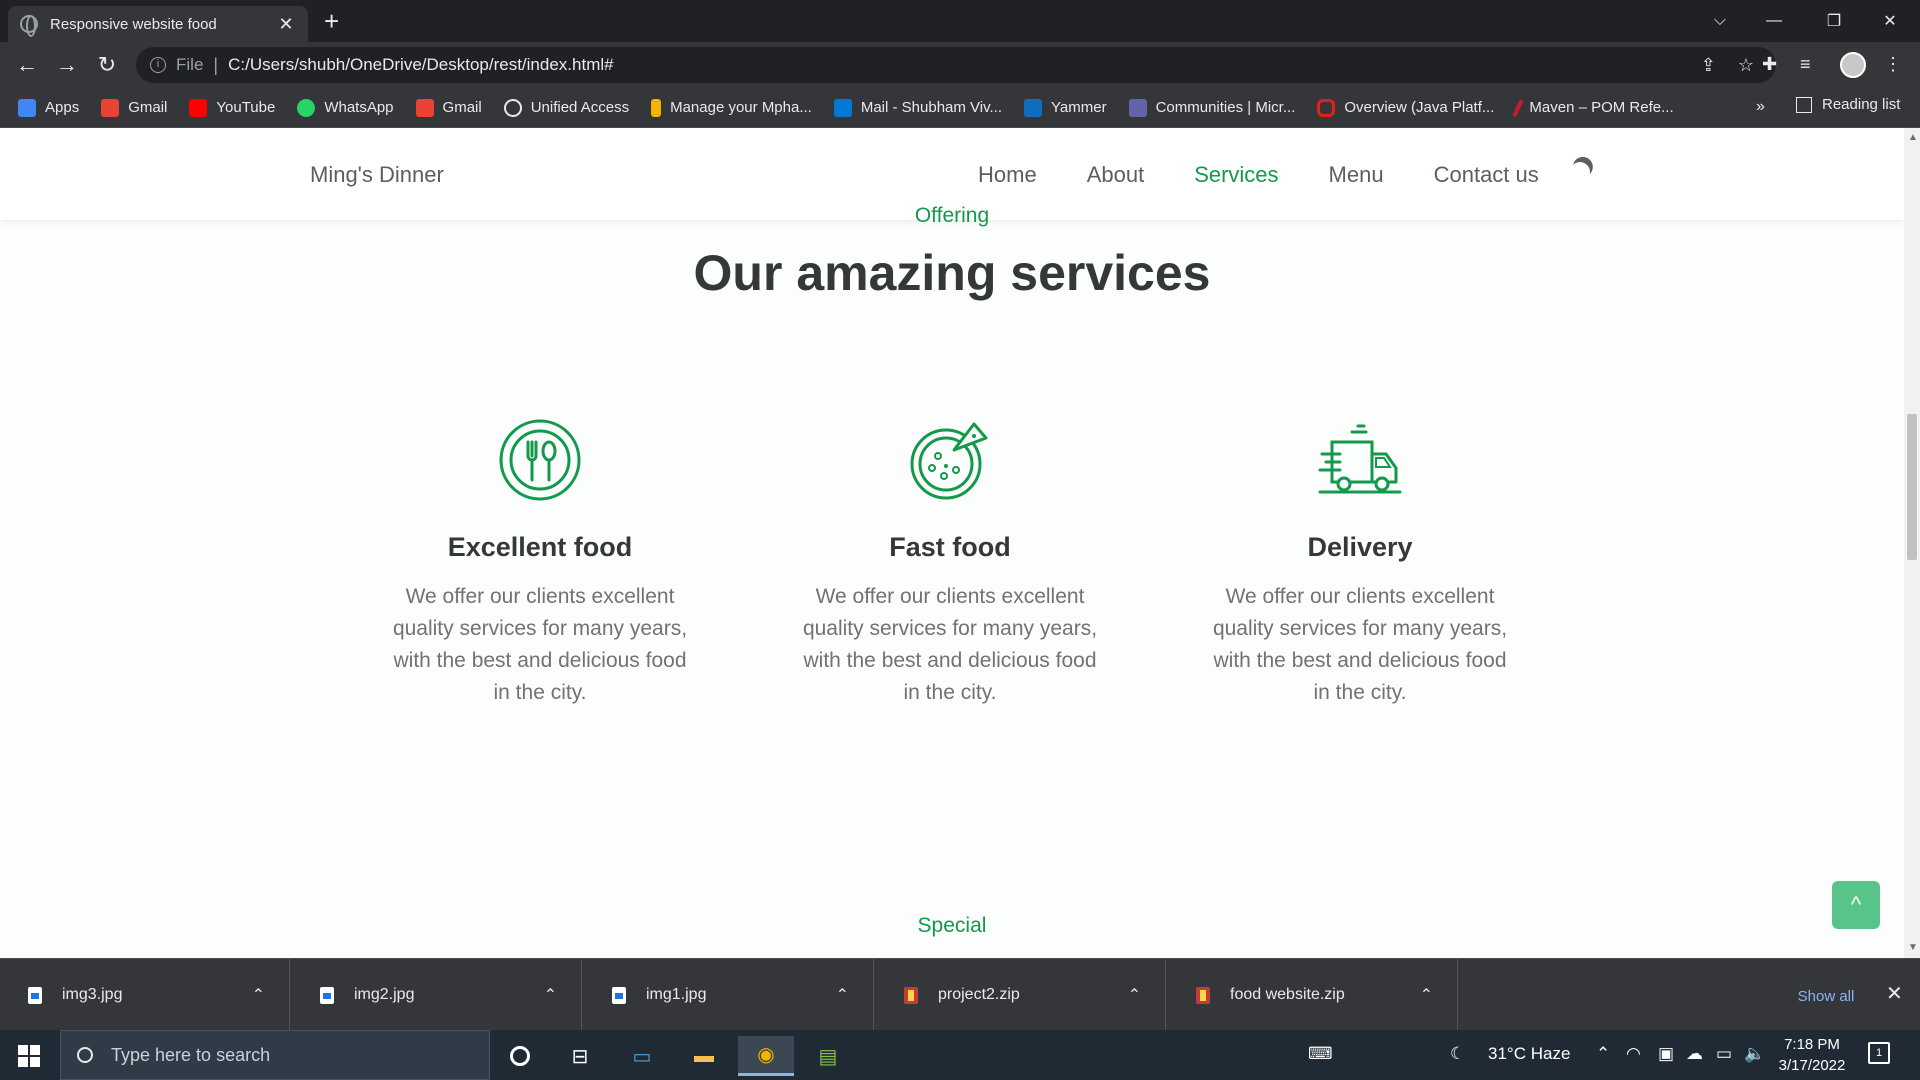 This screenshot has height=1080, width=1920. I want to click on profile-avatar, so click(1853, 65).